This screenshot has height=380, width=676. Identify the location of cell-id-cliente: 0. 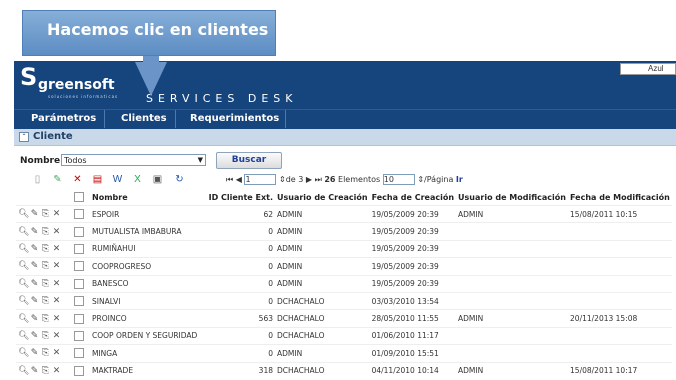
(238, 353).